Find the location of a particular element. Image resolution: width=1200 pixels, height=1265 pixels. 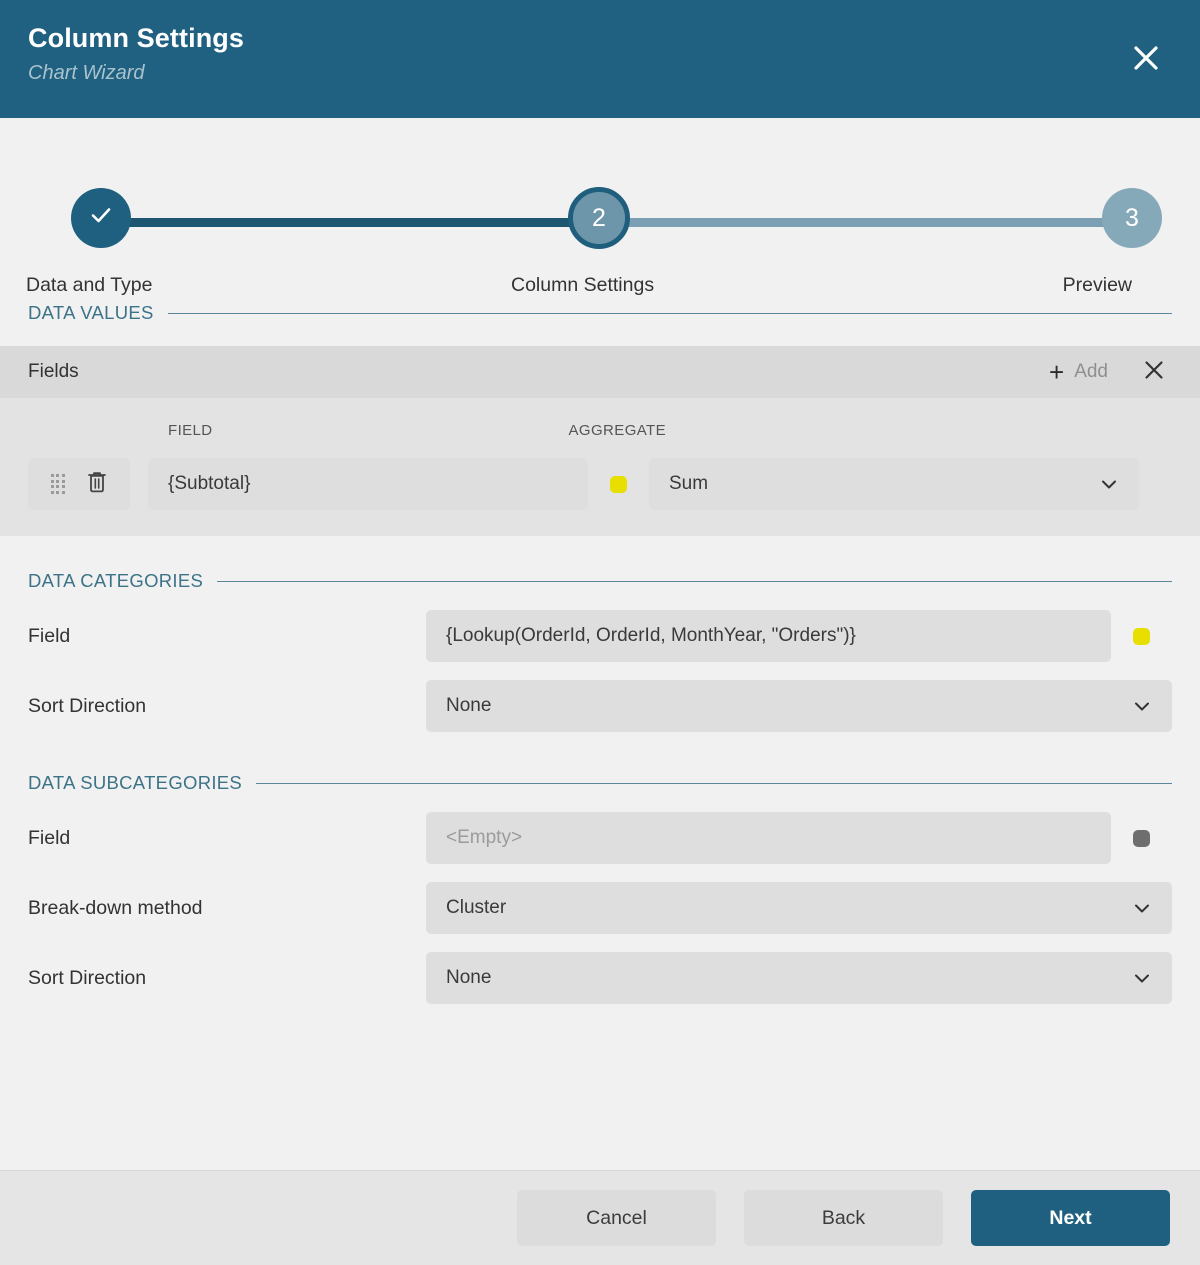

fields-toolbar: Fields + Add is located at coordinates (600, 372).